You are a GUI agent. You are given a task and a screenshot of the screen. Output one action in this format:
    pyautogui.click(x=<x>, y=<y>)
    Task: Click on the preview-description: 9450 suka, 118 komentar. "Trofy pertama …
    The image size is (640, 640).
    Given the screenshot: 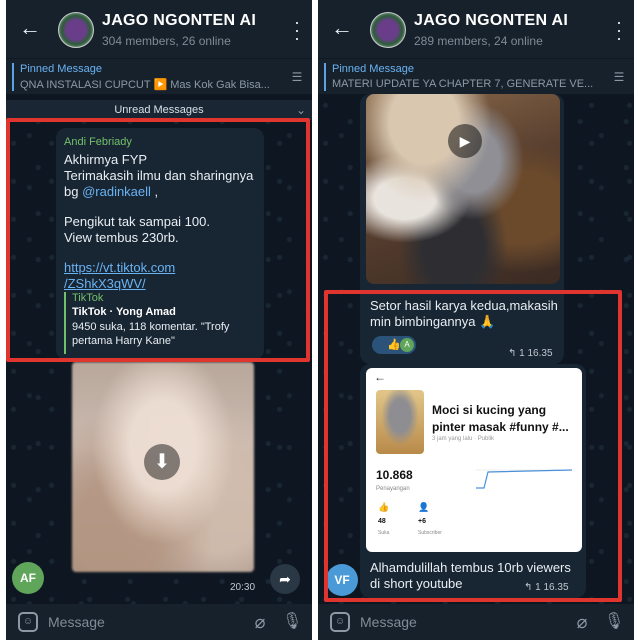 What is the action you would take?
    pyautogui.click(x=151, y=334)
    